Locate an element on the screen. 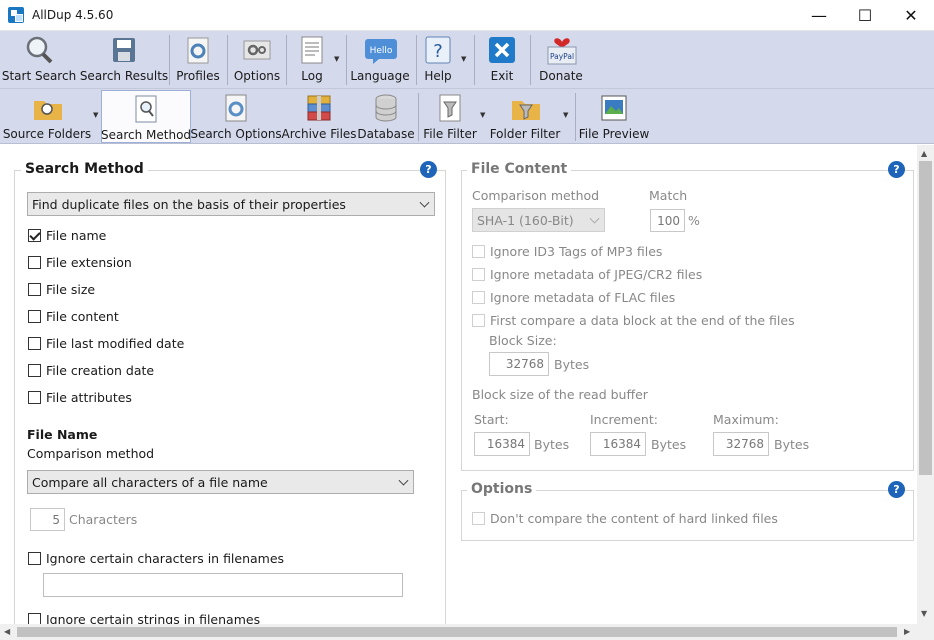 The height and width of the screenshot is (640, 934). log-dropdown-arrow-icon: ▼ is located at coordinates (336, 59).